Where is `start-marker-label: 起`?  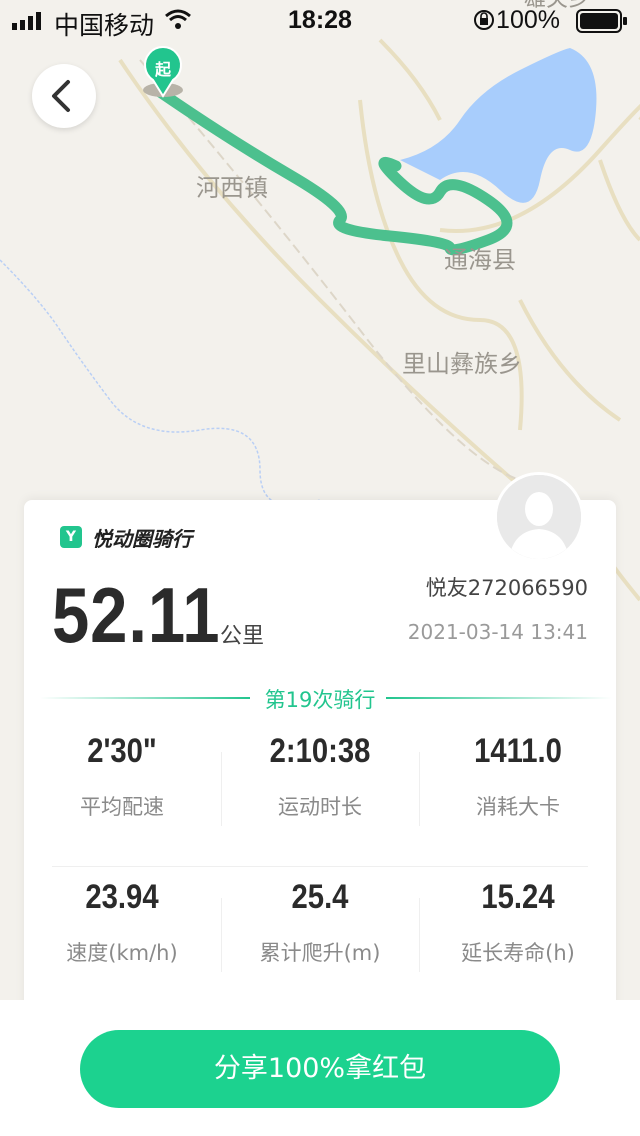 start-marker-label: 起 is located at coordinates (163, 69).